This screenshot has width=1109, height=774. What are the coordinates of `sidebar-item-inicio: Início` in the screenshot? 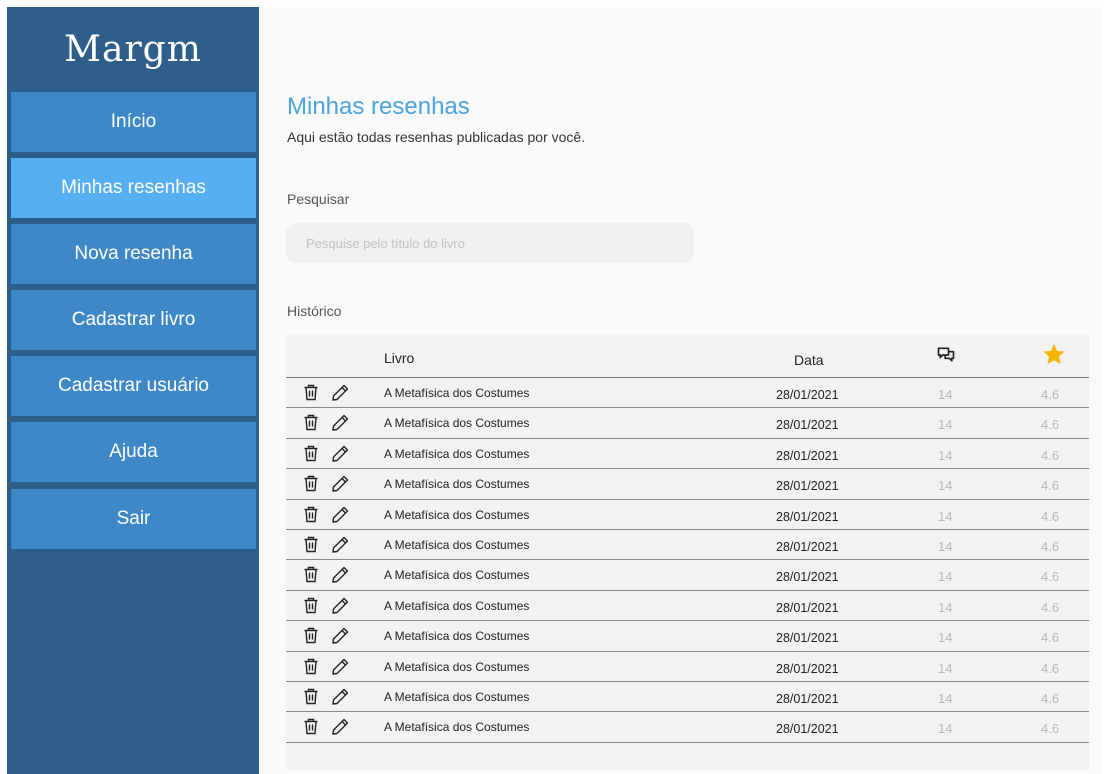 It's located at (133, 122).